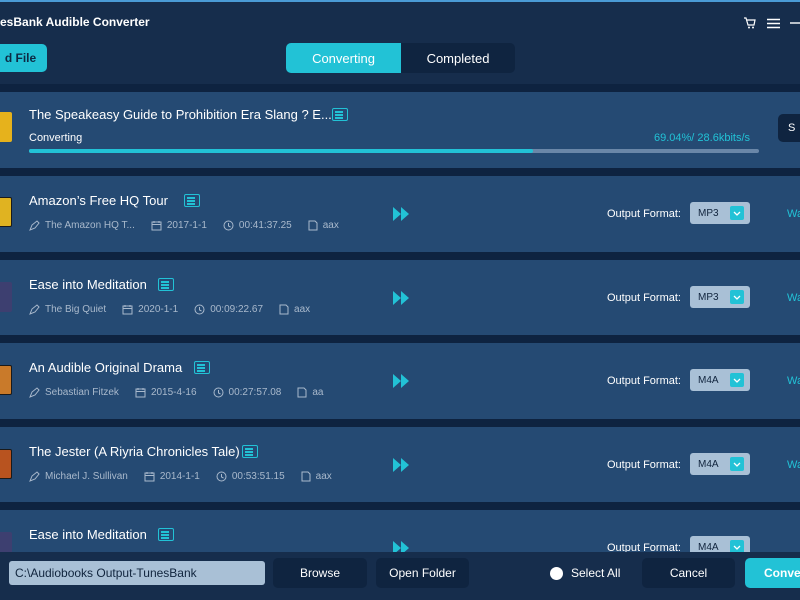  What do you see at coordinates (595, 573) in the screenshot?
I see `select-all-label: Select All` at bounding box center [595, 573].